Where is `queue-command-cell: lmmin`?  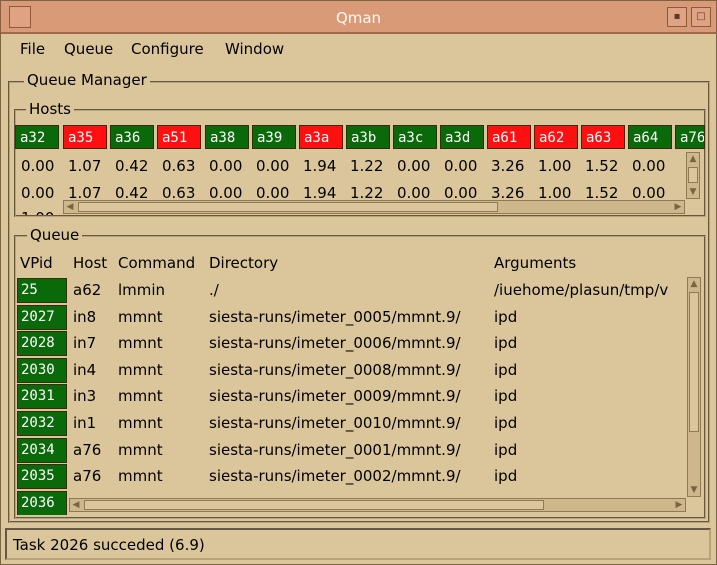
queue-command-cell: lmmin is located at coordinates (142, 290).